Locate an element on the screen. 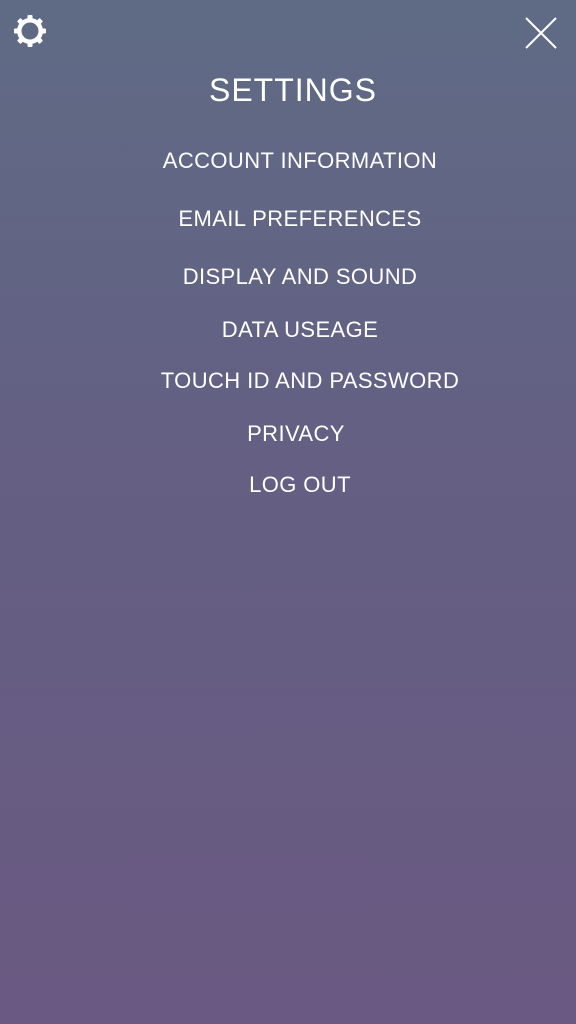  close-icon is located at coordinates (541, 33).